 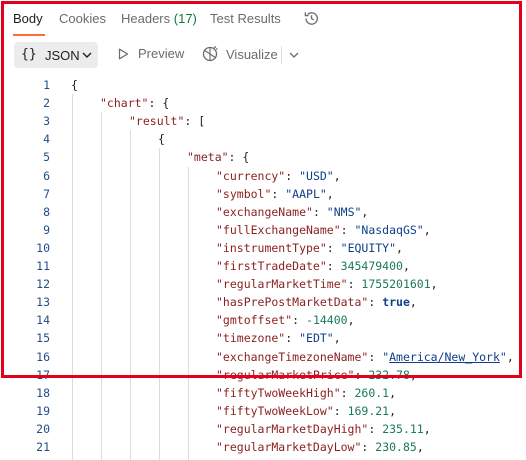 I want to click on visualize-menu-chevron-icon, so click(x=294, y=55).